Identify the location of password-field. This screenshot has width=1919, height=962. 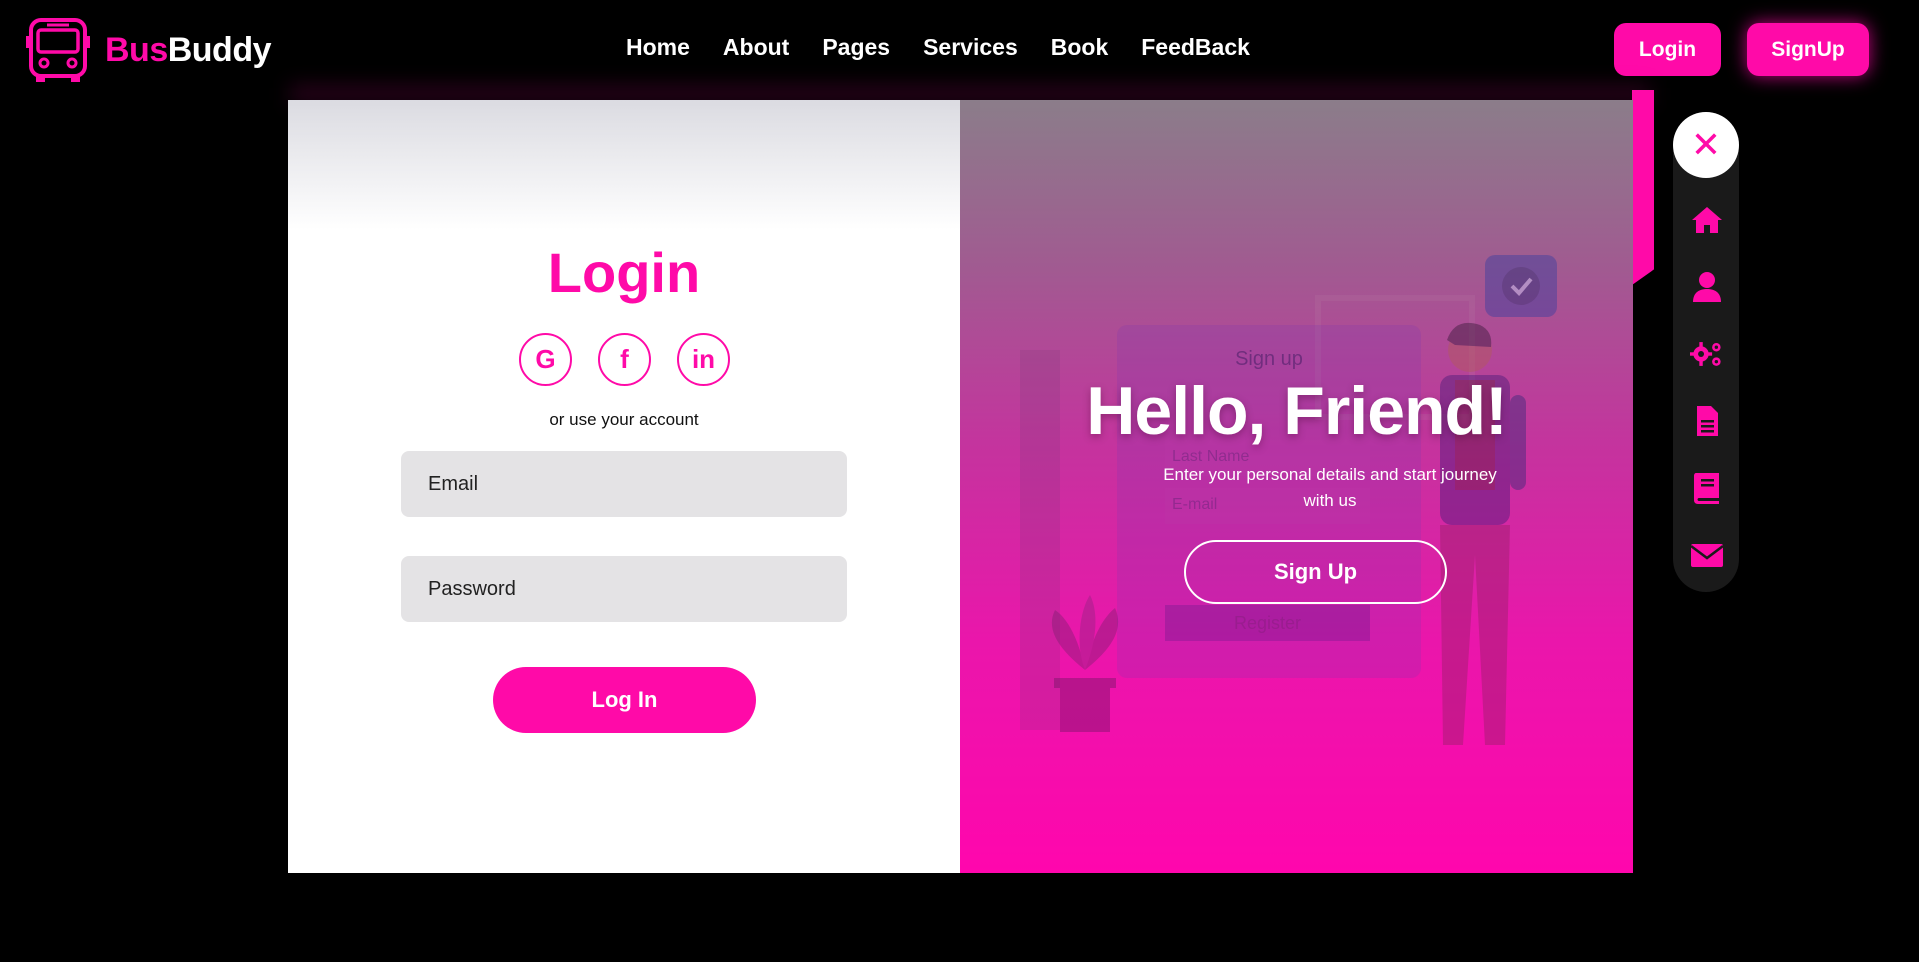
(624, 589).